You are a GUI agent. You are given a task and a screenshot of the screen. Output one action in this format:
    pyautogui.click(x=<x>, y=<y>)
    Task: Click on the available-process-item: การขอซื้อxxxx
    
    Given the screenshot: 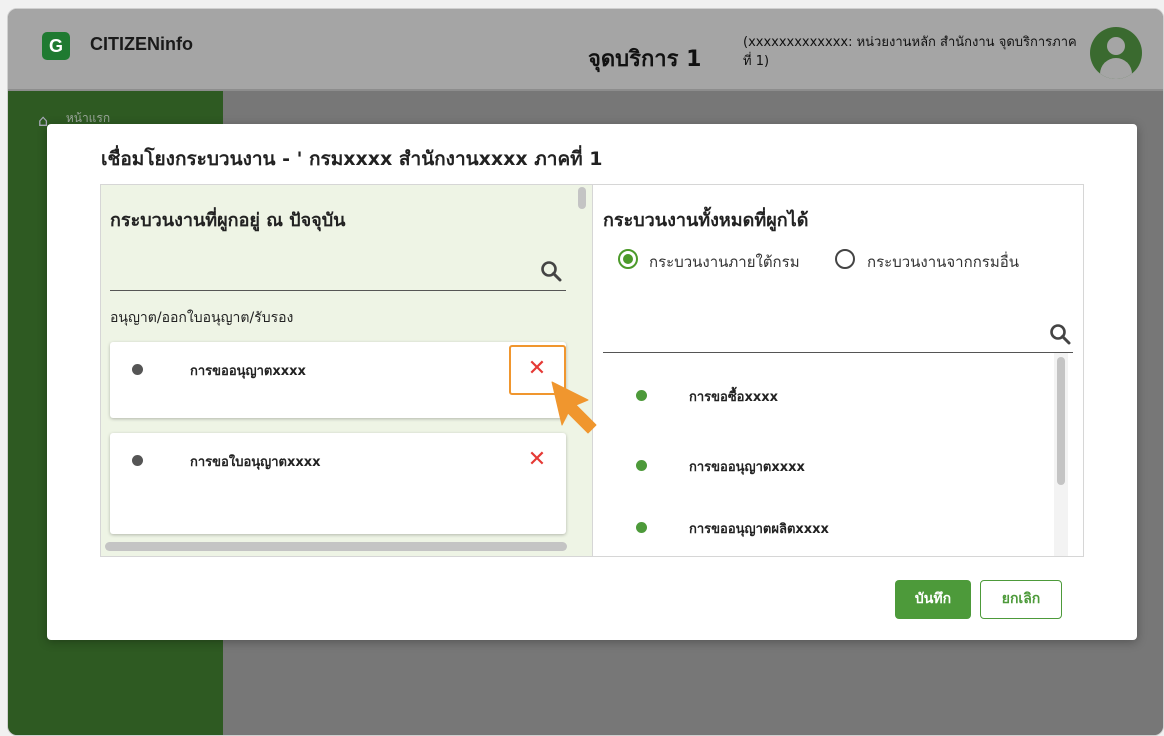 What is the action you would take?
    pyautogui.click(x=733, y=396)
    